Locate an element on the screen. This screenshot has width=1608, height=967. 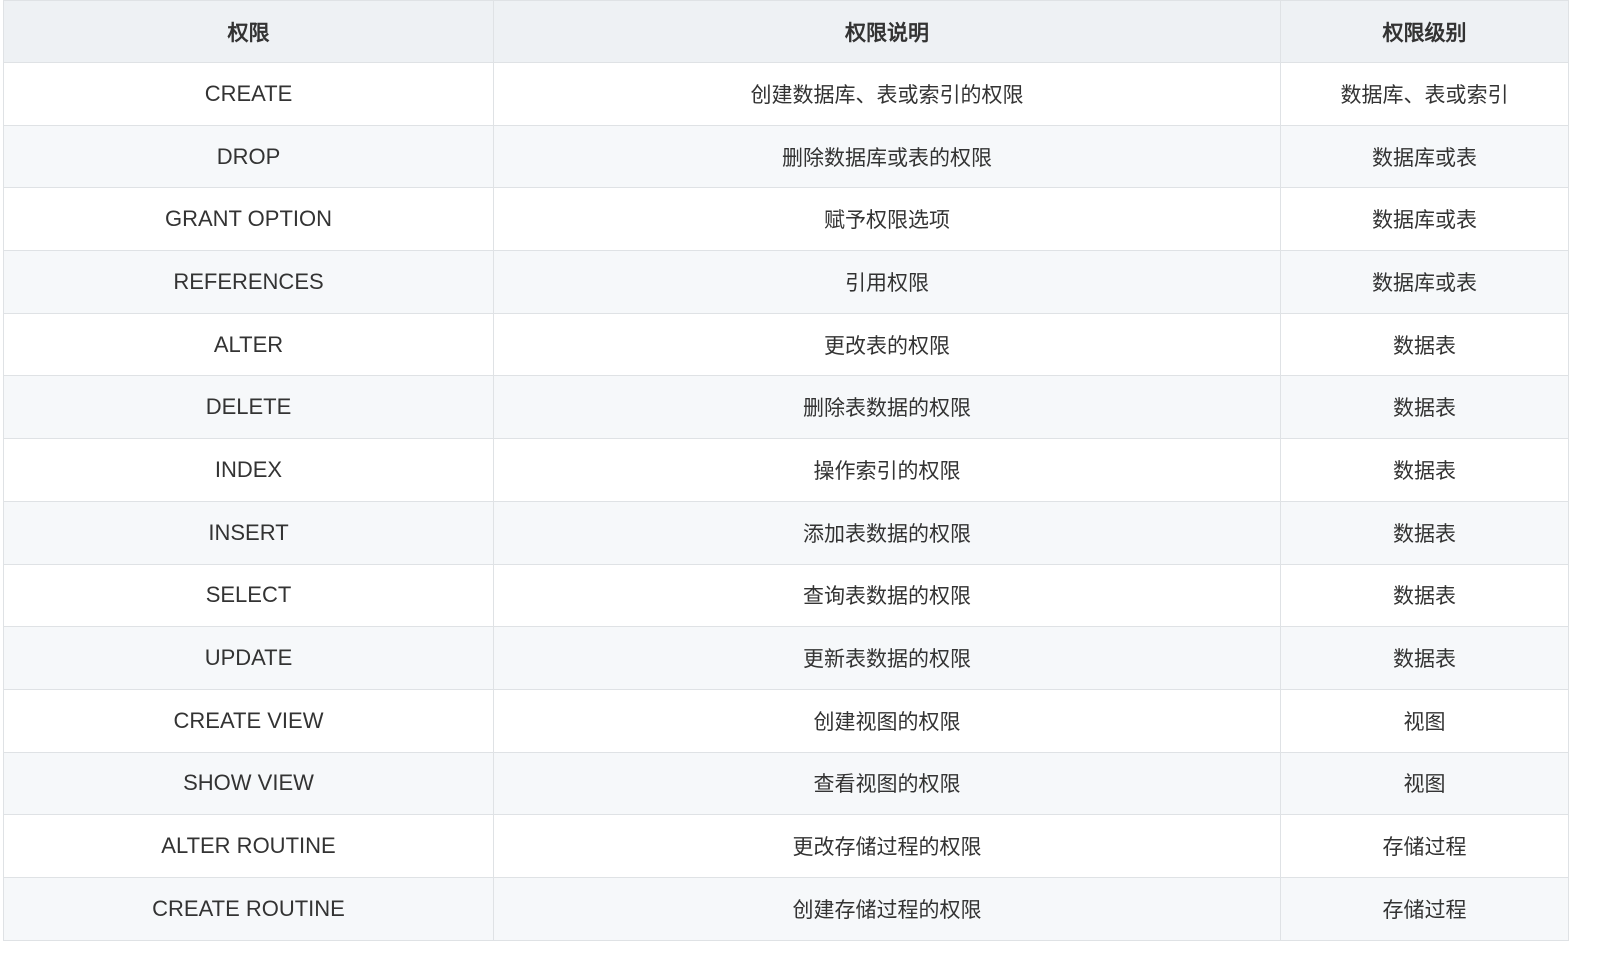
cell-description: 操作索引的权限 is located at coordinates (887, 470).